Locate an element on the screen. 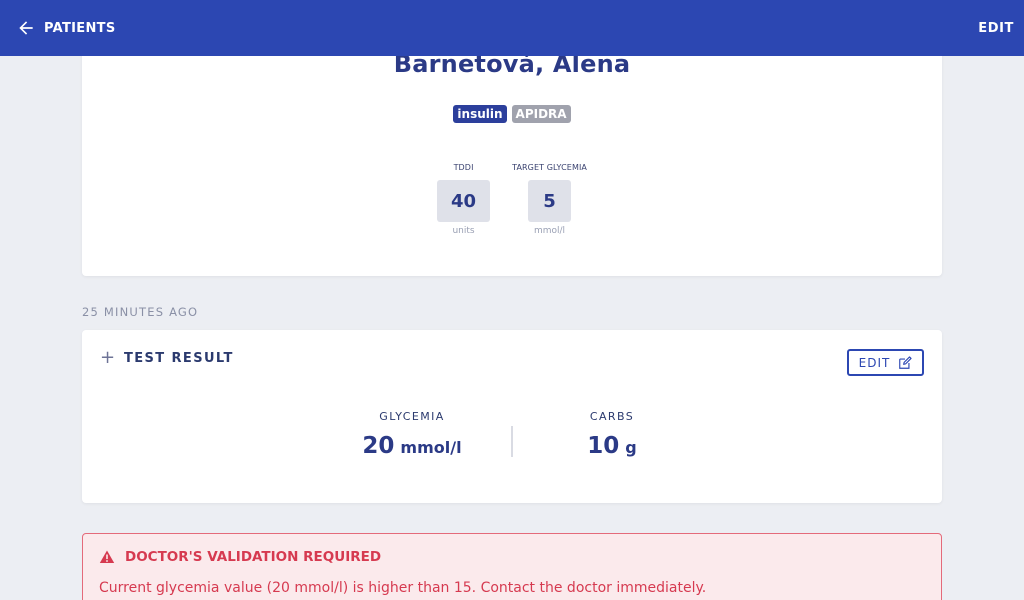 The image size is (1024, 600). therapy-badges: insulin APIDRA is located at coordinates (512, 114).